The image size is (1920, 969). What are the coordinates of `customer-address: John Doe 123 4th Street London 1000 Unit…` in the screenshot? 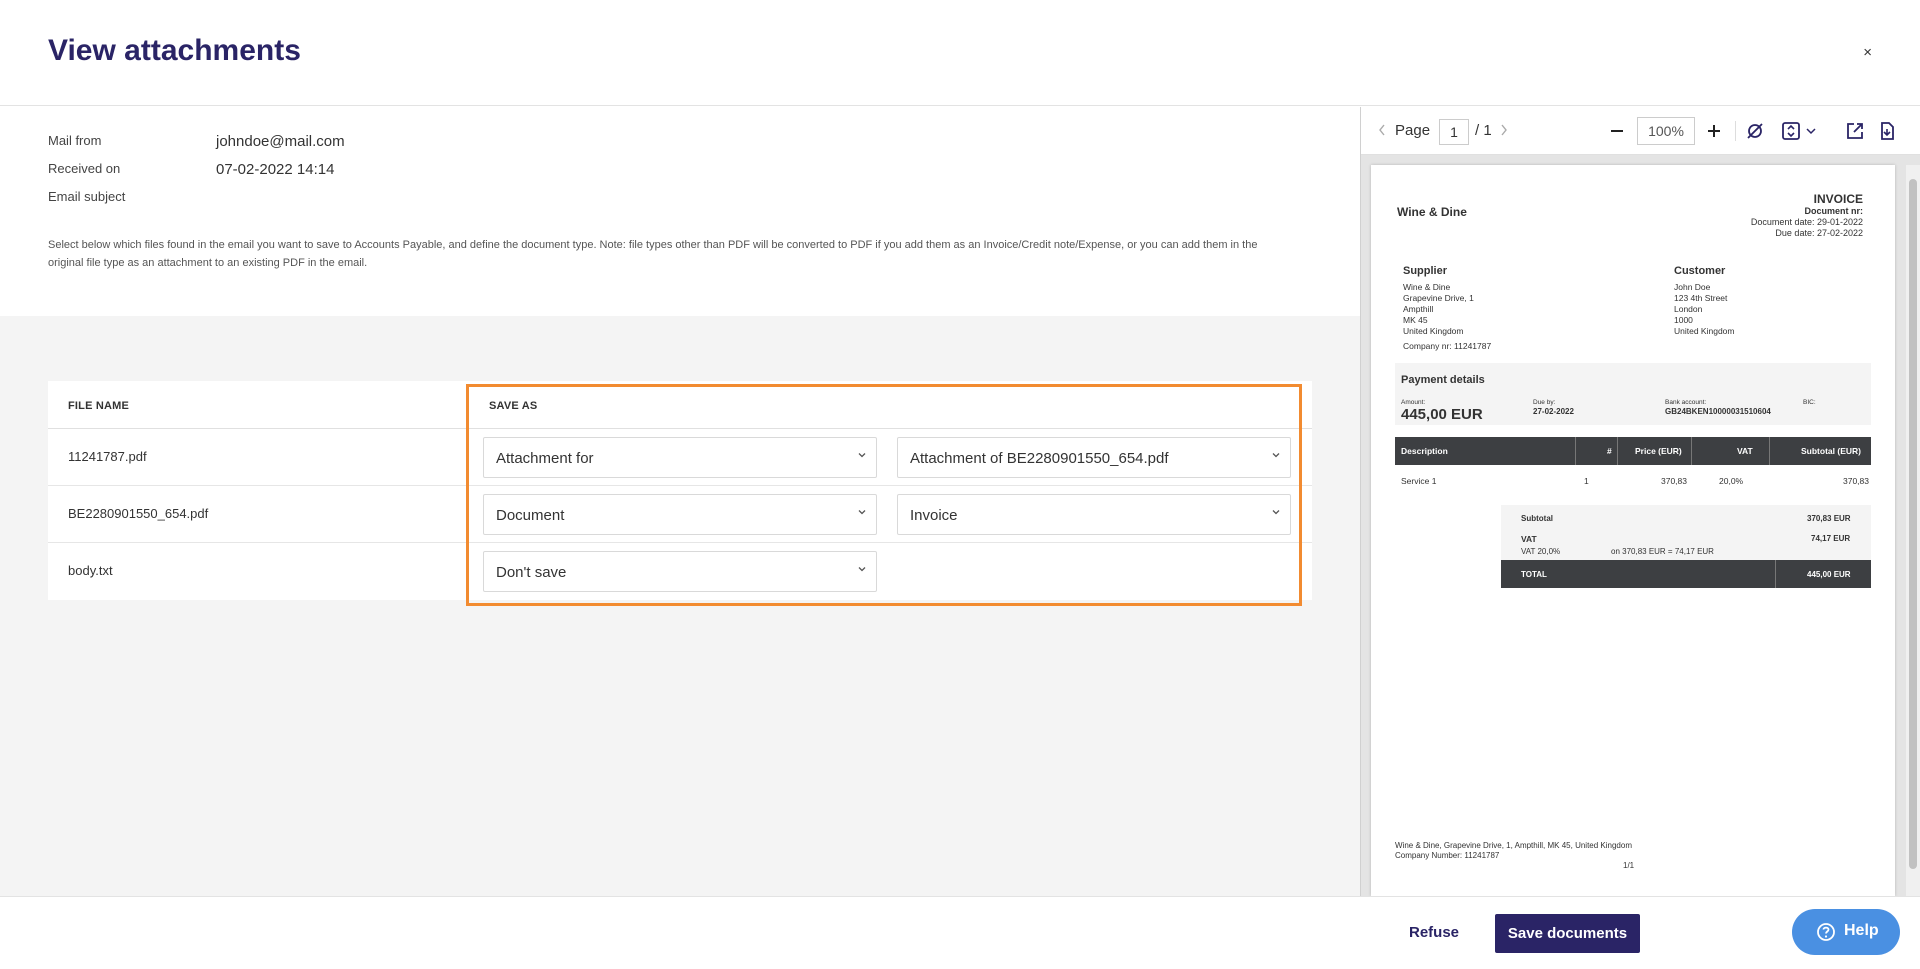 It's located at (1704, 309).